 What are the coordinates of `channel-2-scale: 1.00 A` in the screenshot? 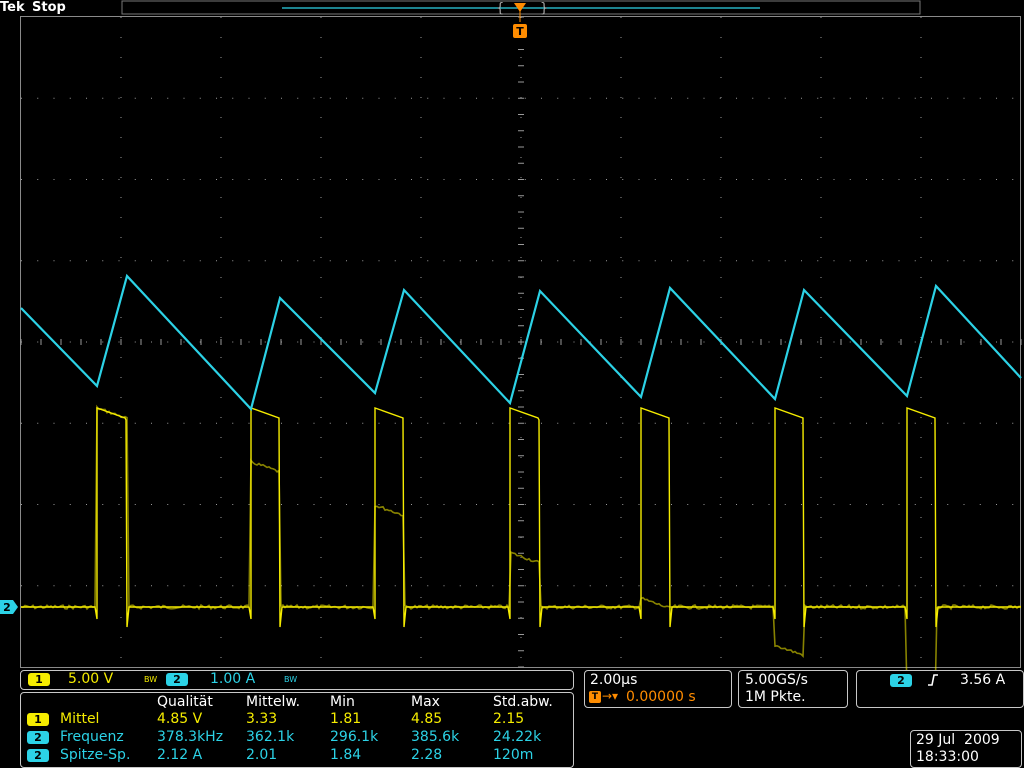 It's located at (232, 679).